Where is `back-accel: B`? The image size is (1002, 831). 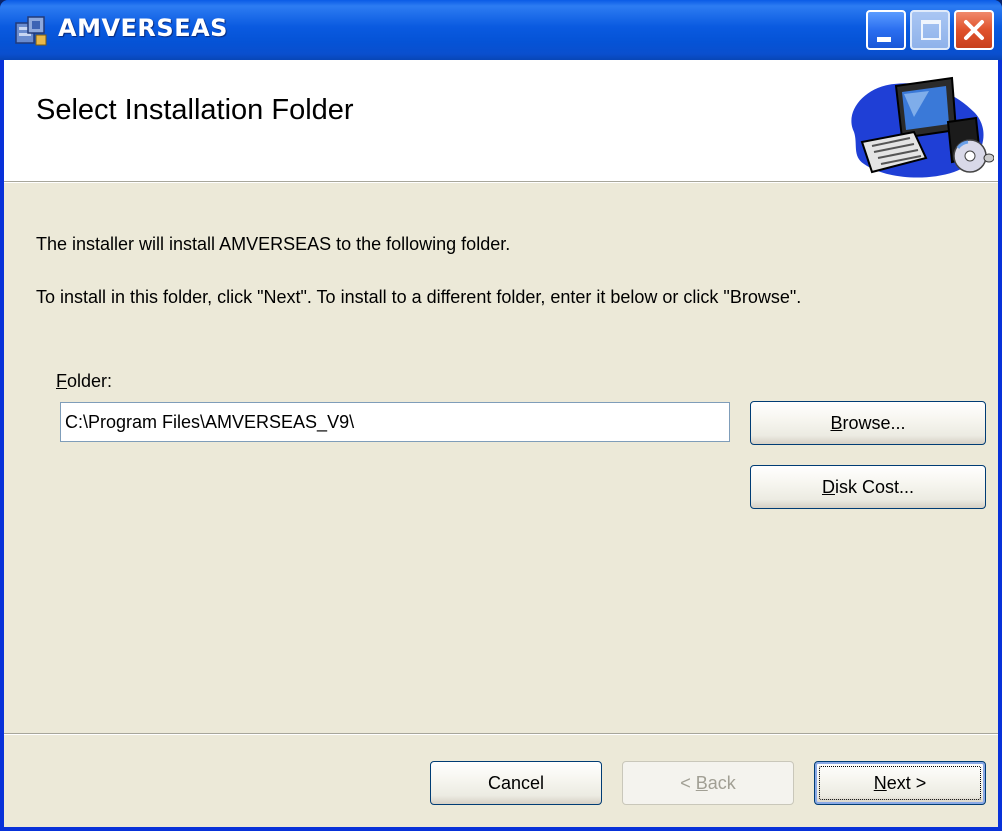
back-accel: B is located at coordinates (701, 783).